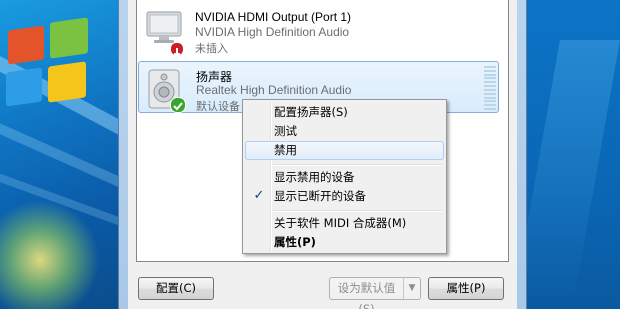 The width and height of the screenshot is (620, 309). Describe the element at coordinates (320, 196) in the screenshot. I see `menu-item-label: 显示已断开的设备` at that location.